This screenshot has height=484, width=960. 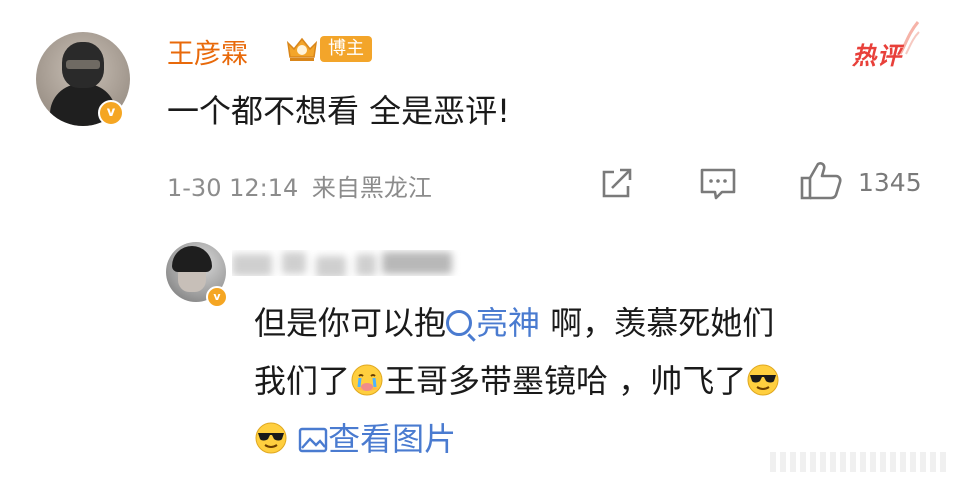 I want to click on comment-text: 一个都不想看 全是恶评!, so click(x=339, y=111).